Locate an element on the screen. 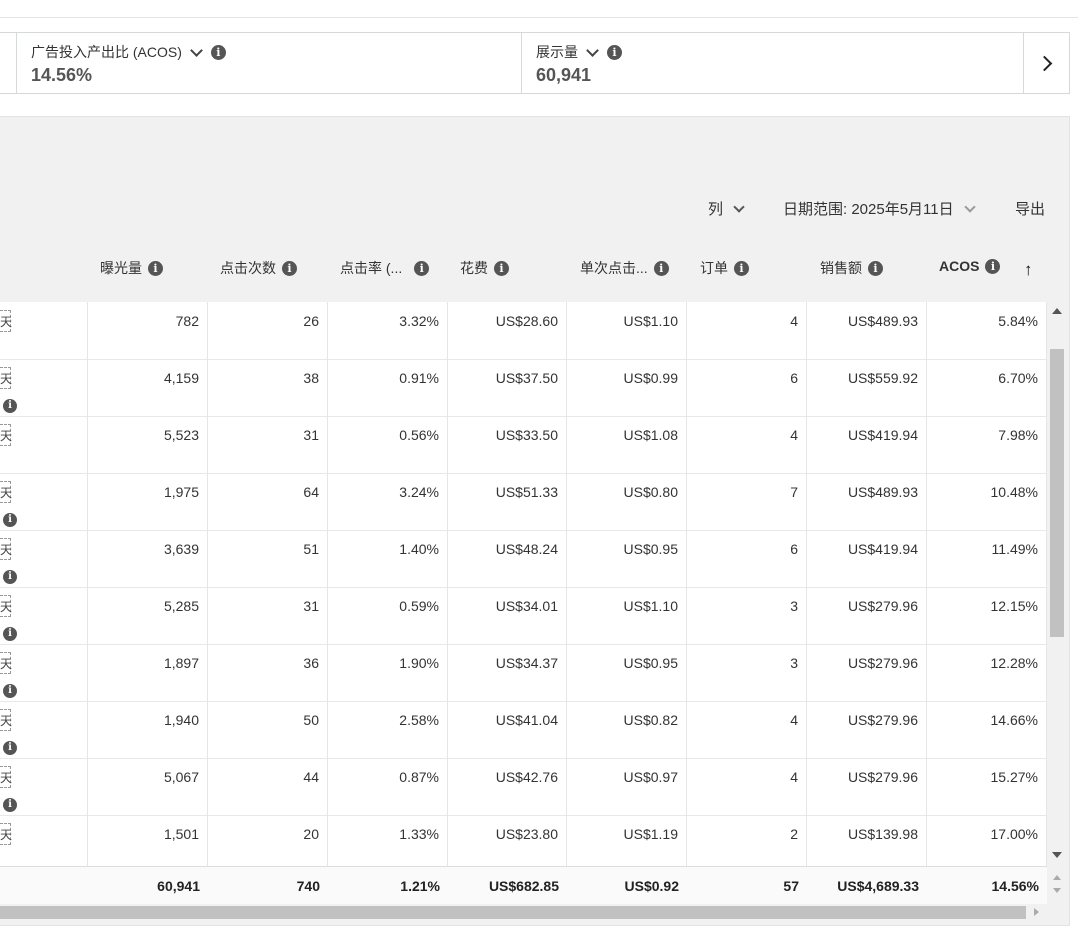 The width and height of the screenshot is (1078, 951). metric-card-acos: 广告投入产出比 (ACOS) i 14.56% is located at coordinates (269, 63).